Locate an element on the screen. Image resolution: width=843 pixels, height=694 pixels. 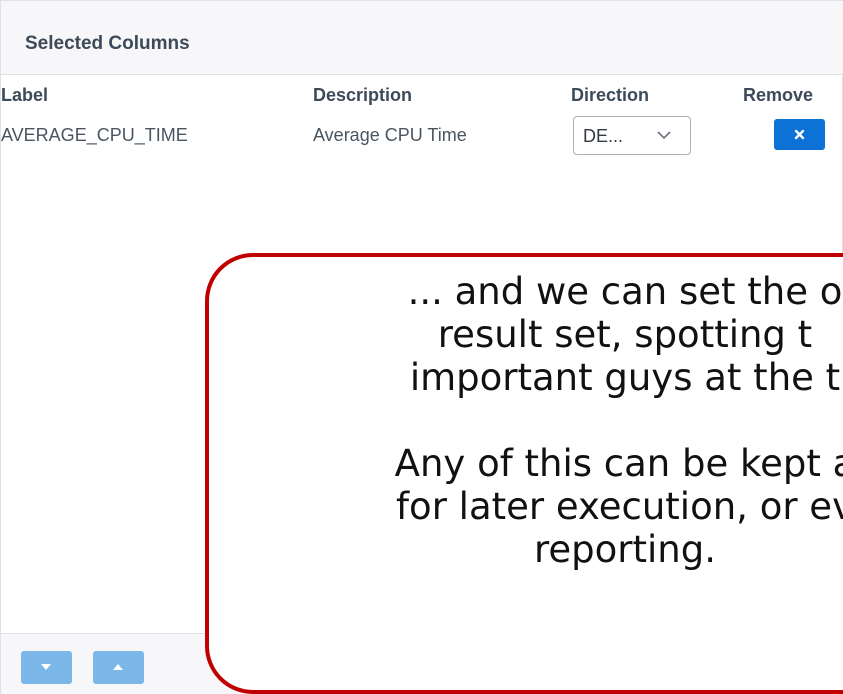
chevron-down-icon is located at coordinates (664, 135).